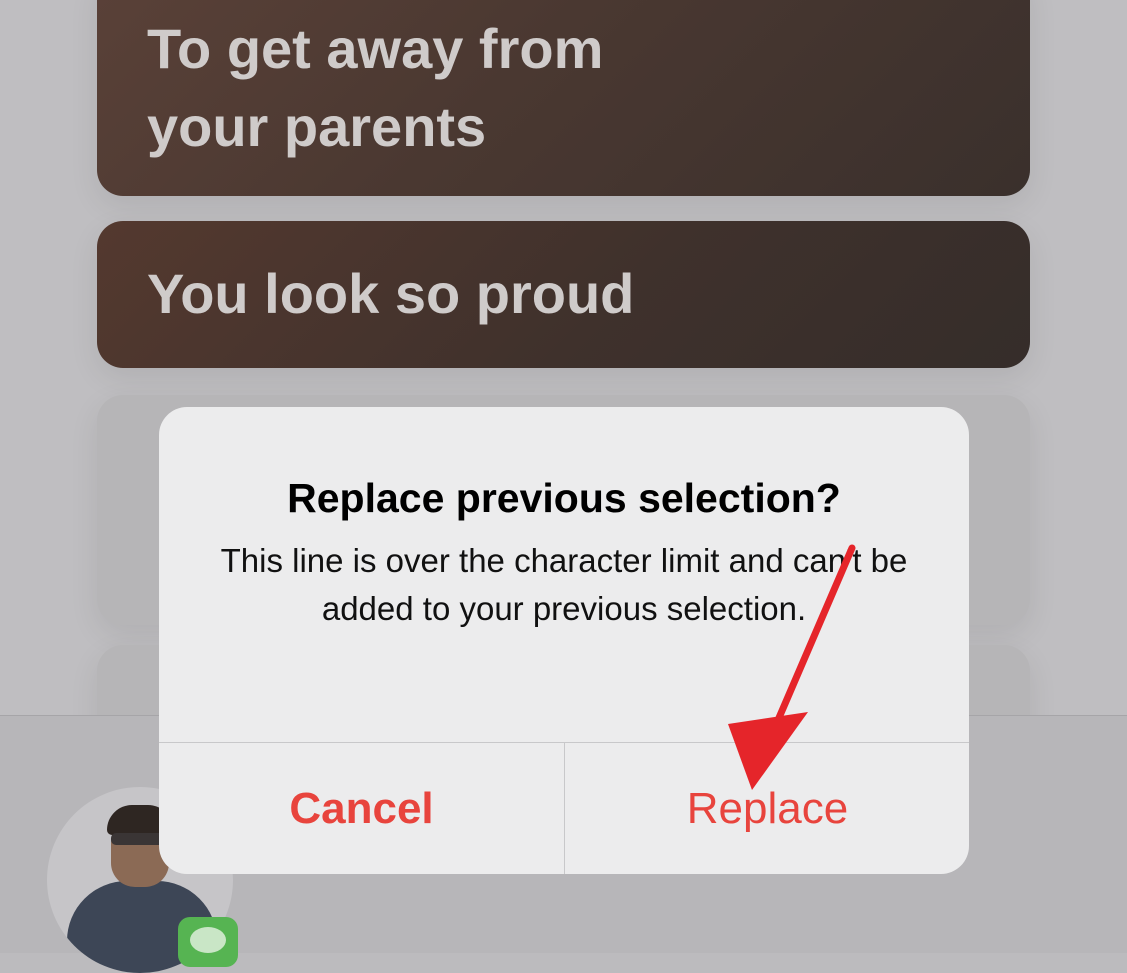 Image resolution: width=1127 pixels, height=973 pixels. Describe the element at coordinates (361, 808) in the screenshot. I see `cancel-button: Cancel` at that location.